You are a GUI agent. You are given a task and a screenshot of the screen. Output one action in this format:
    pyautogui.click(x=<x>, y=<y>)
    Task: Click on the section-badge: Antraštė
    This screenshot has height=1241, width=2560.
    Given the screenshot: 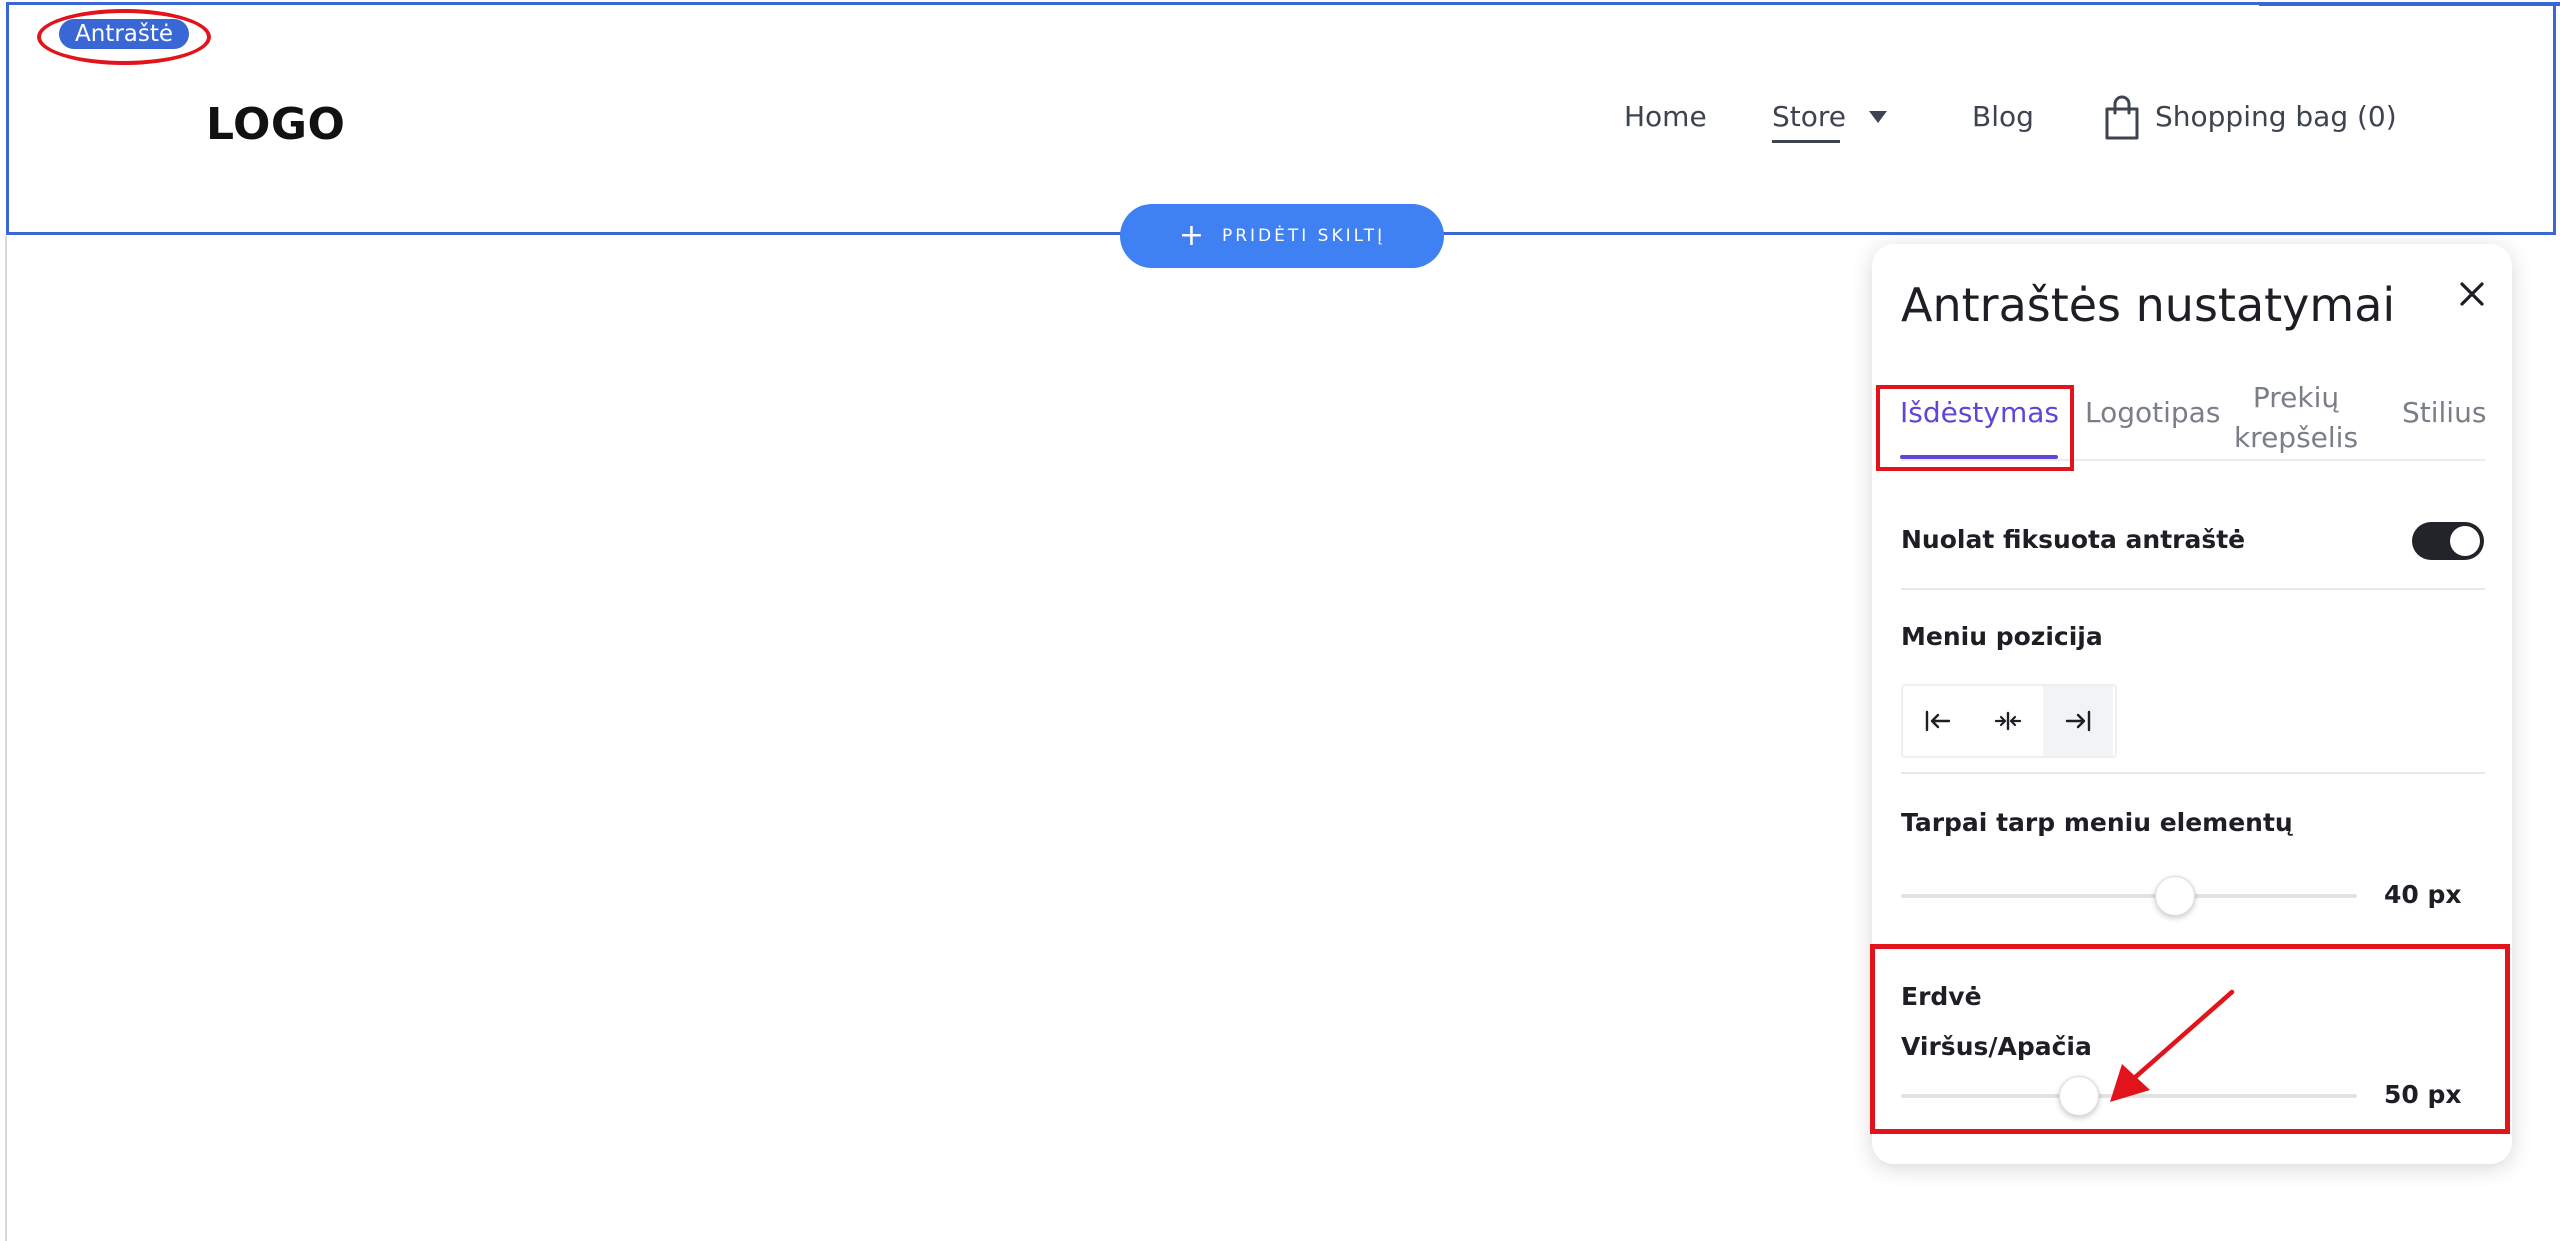 What is the action you would take?
    pyautogui.click(x=124, y=34)
    